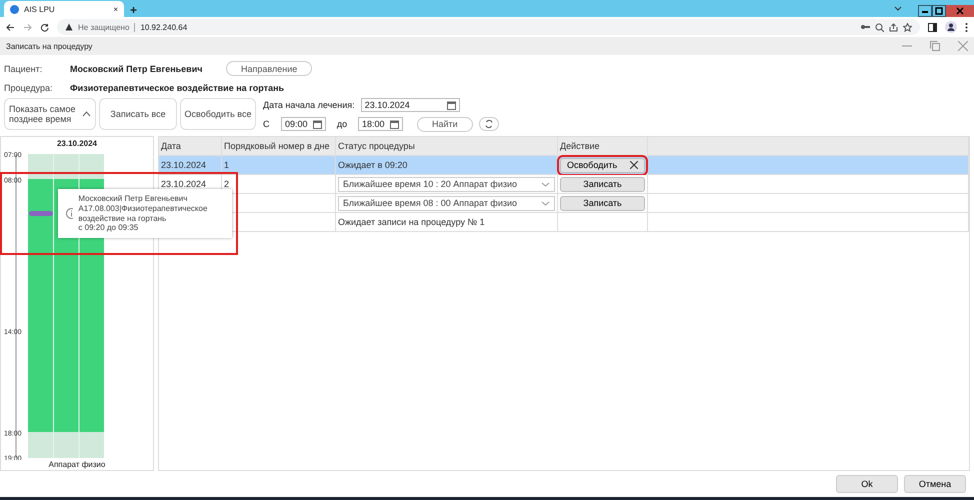 The height and width of the screenshot is (500, 974). Describe the element at coordinates (446, 203) in the screenshot. I see `time-select: Ближайшее время 08 : 00 Аппарат физио` at that location.